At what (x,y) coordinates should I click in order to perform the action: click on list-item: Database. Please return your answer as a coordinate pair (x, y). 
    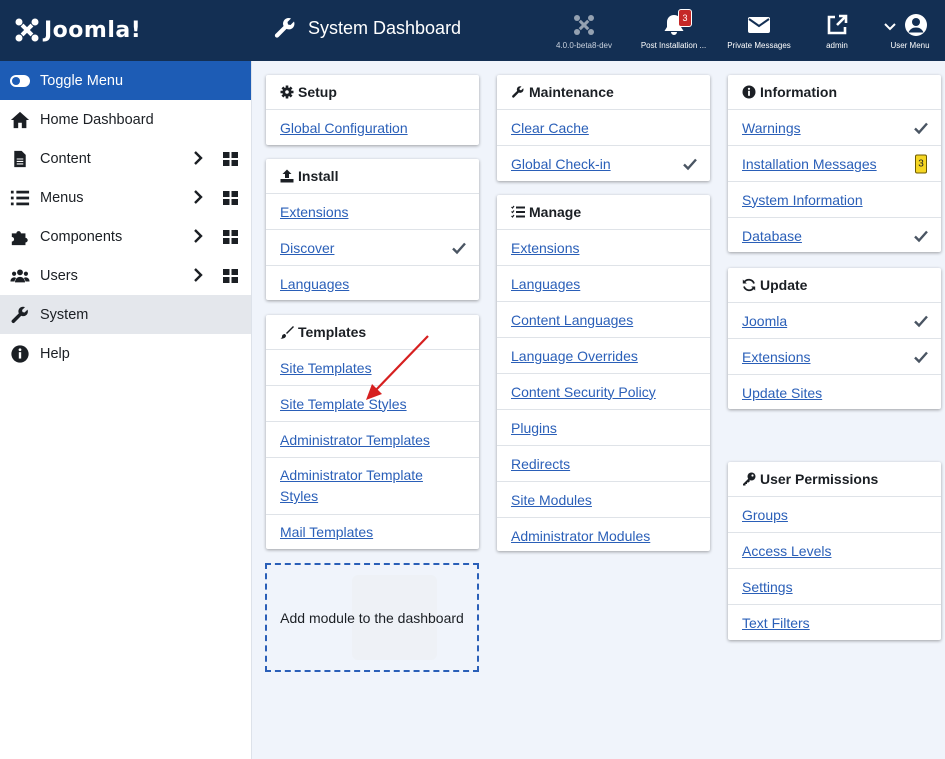
    Looking at the image, I should click on (834, 235).